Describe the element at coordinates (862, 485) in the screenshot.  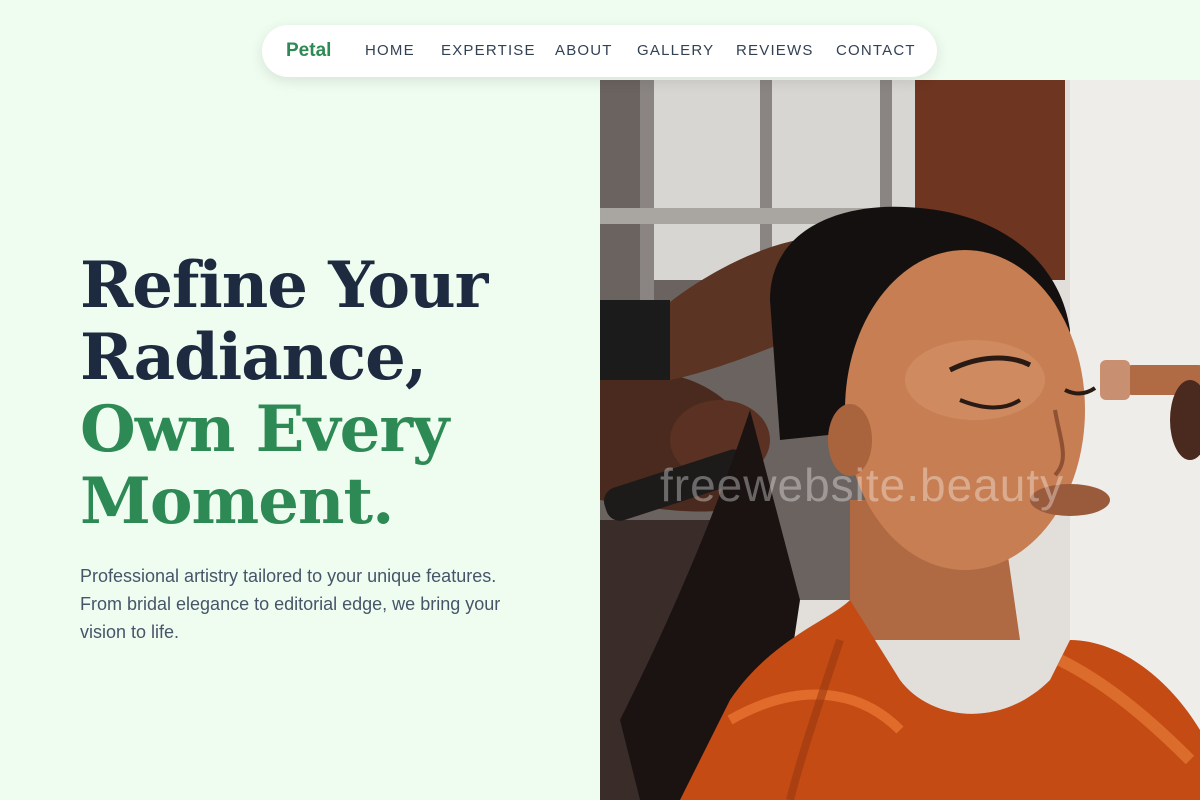
I see `watermark-text: freewebsite.beauty` at that location.